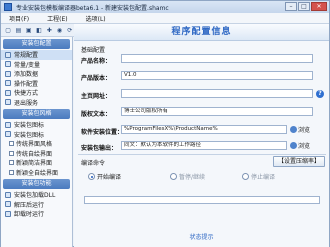  I want to click on divider, so click(202, 154).